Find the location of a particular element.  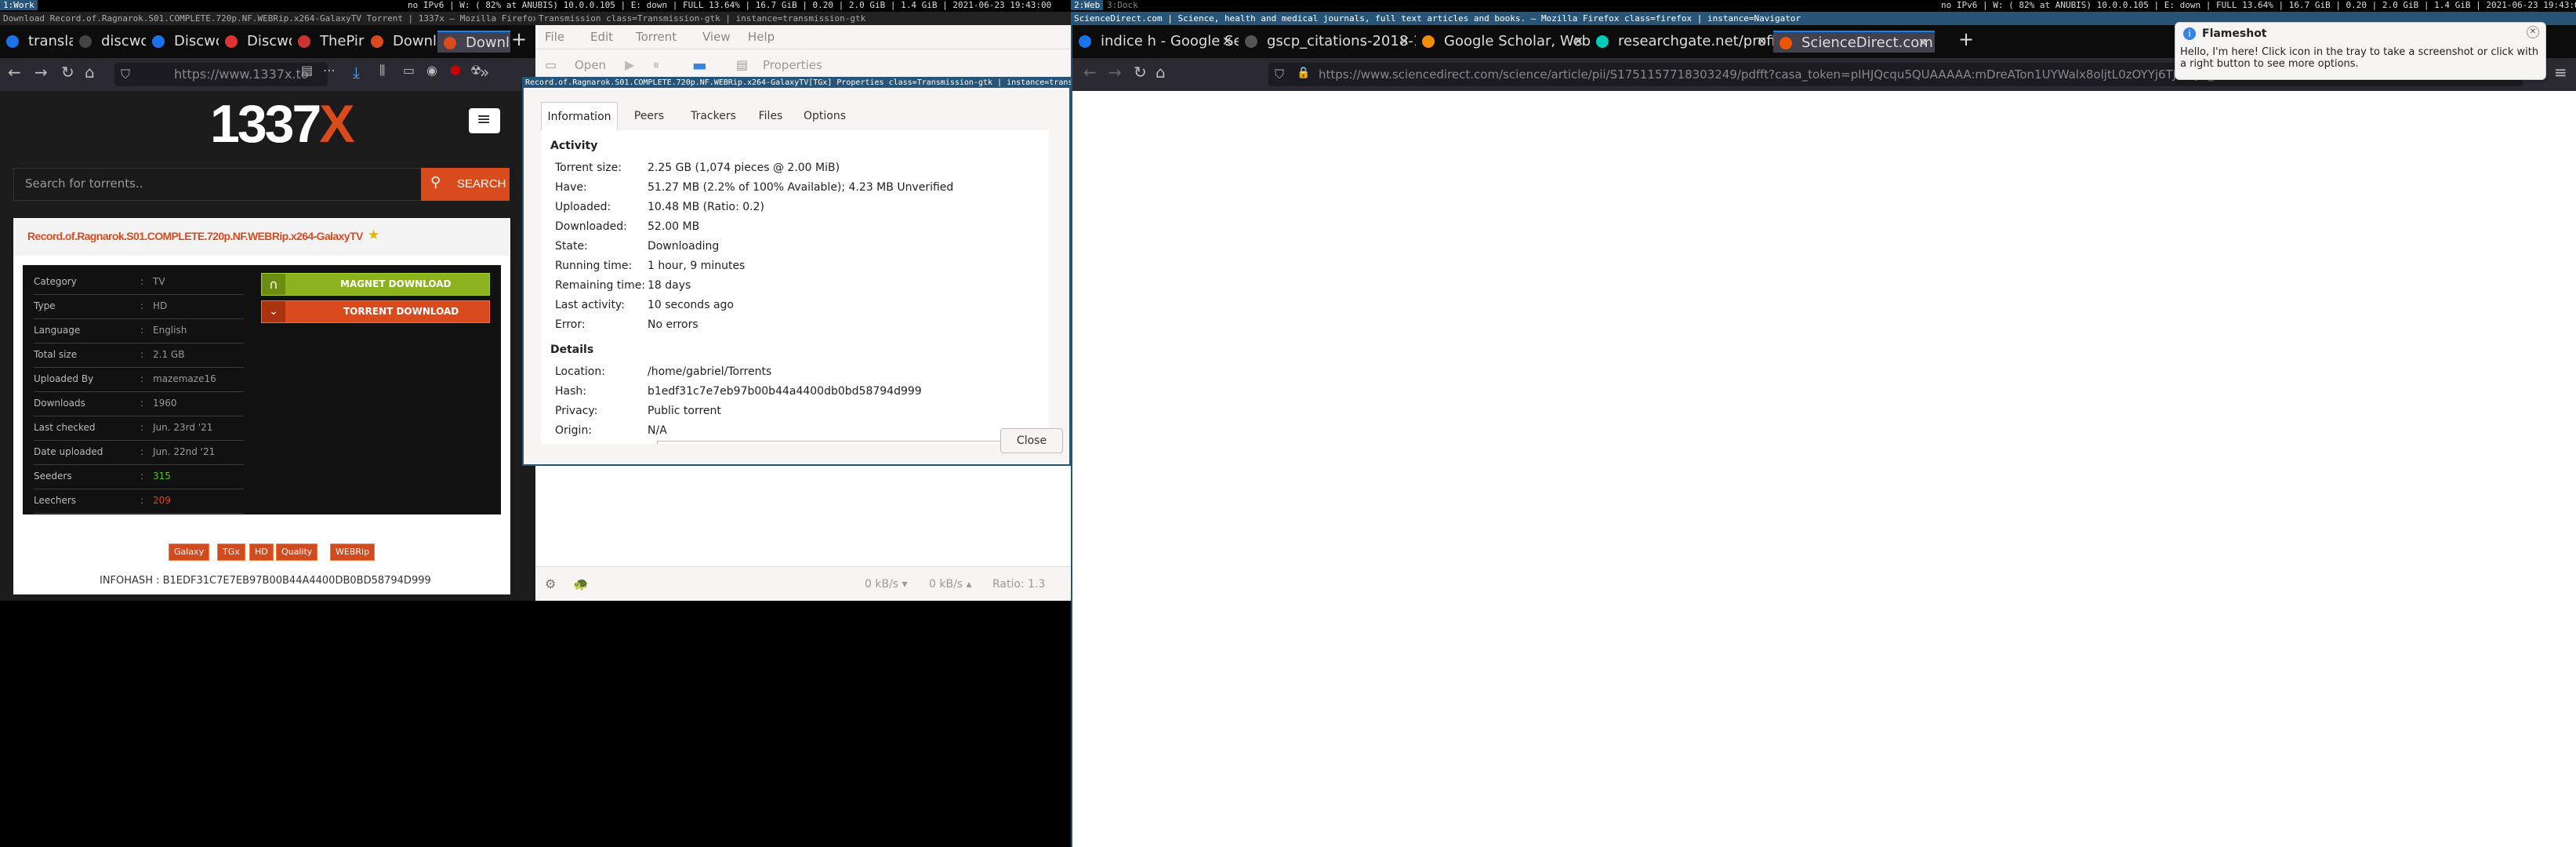

tag-quality: Quality is located at coordinates (297, 552).